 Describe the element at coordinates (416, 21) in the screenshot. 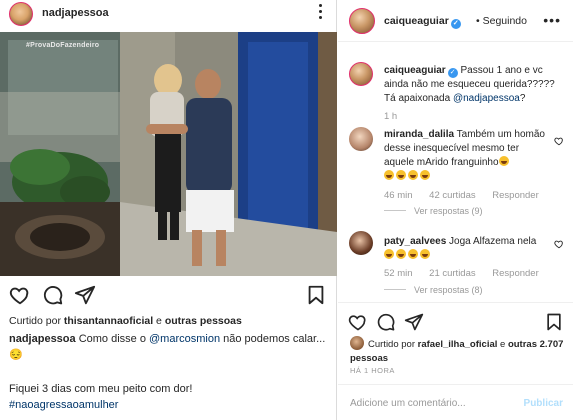

I see `username-text: caiqueaguiar` at that location.